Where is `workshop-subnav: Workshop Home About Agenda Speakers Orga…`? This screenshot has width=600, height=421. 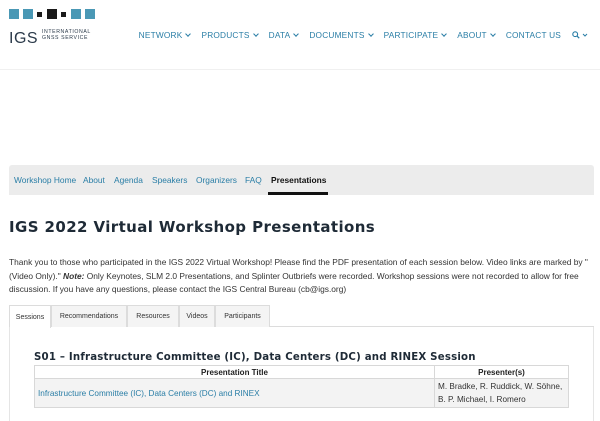
workshop-subnav: Workshop Home About Agenda Speakers Orga… is located at coordinates (301, 180).